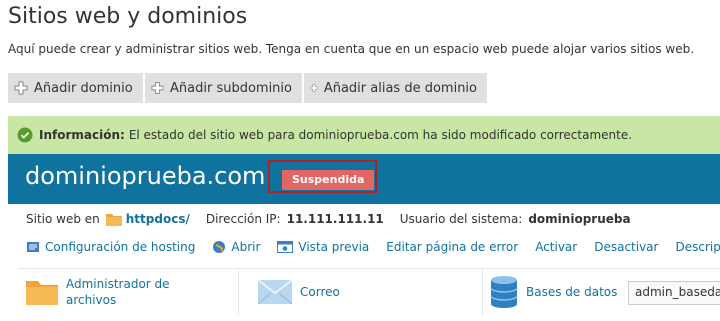 The height and width of the screenshot is (321, 720). What do you see at coordinates (231, 88) in the screenshot?
I see `add-subdomain-label: Añadir subdominio` at bounding box center [231, 88].